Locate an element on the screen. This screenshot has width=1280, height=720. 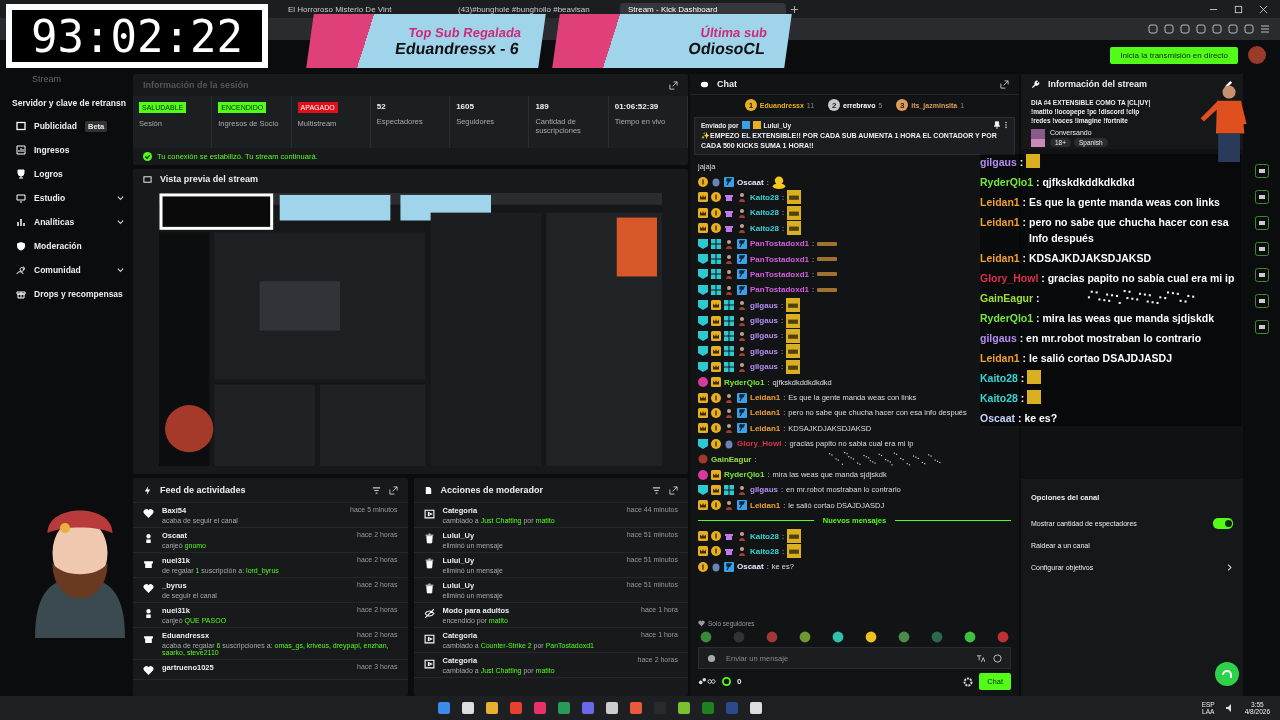
sidebar-item: Logros is located at coordinates (48, 174).